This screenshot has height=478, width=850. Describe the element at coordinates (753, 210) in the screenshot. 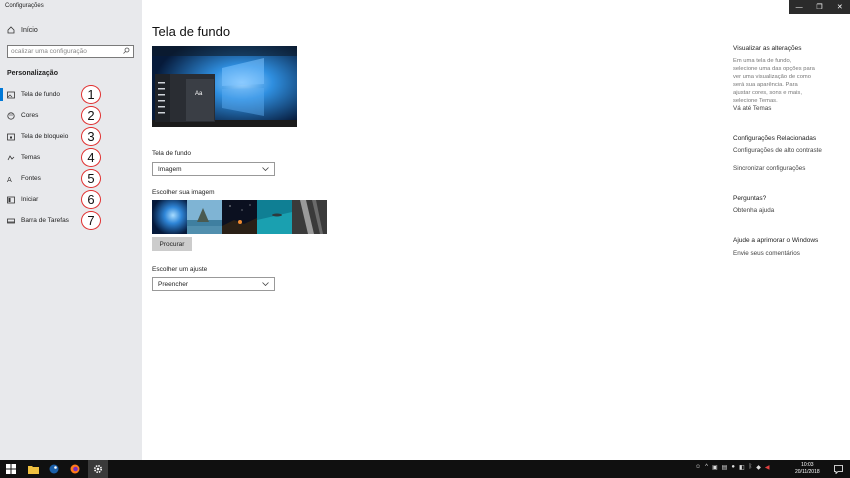

I see `get-help-link: Obtenha ajuda` at that location.